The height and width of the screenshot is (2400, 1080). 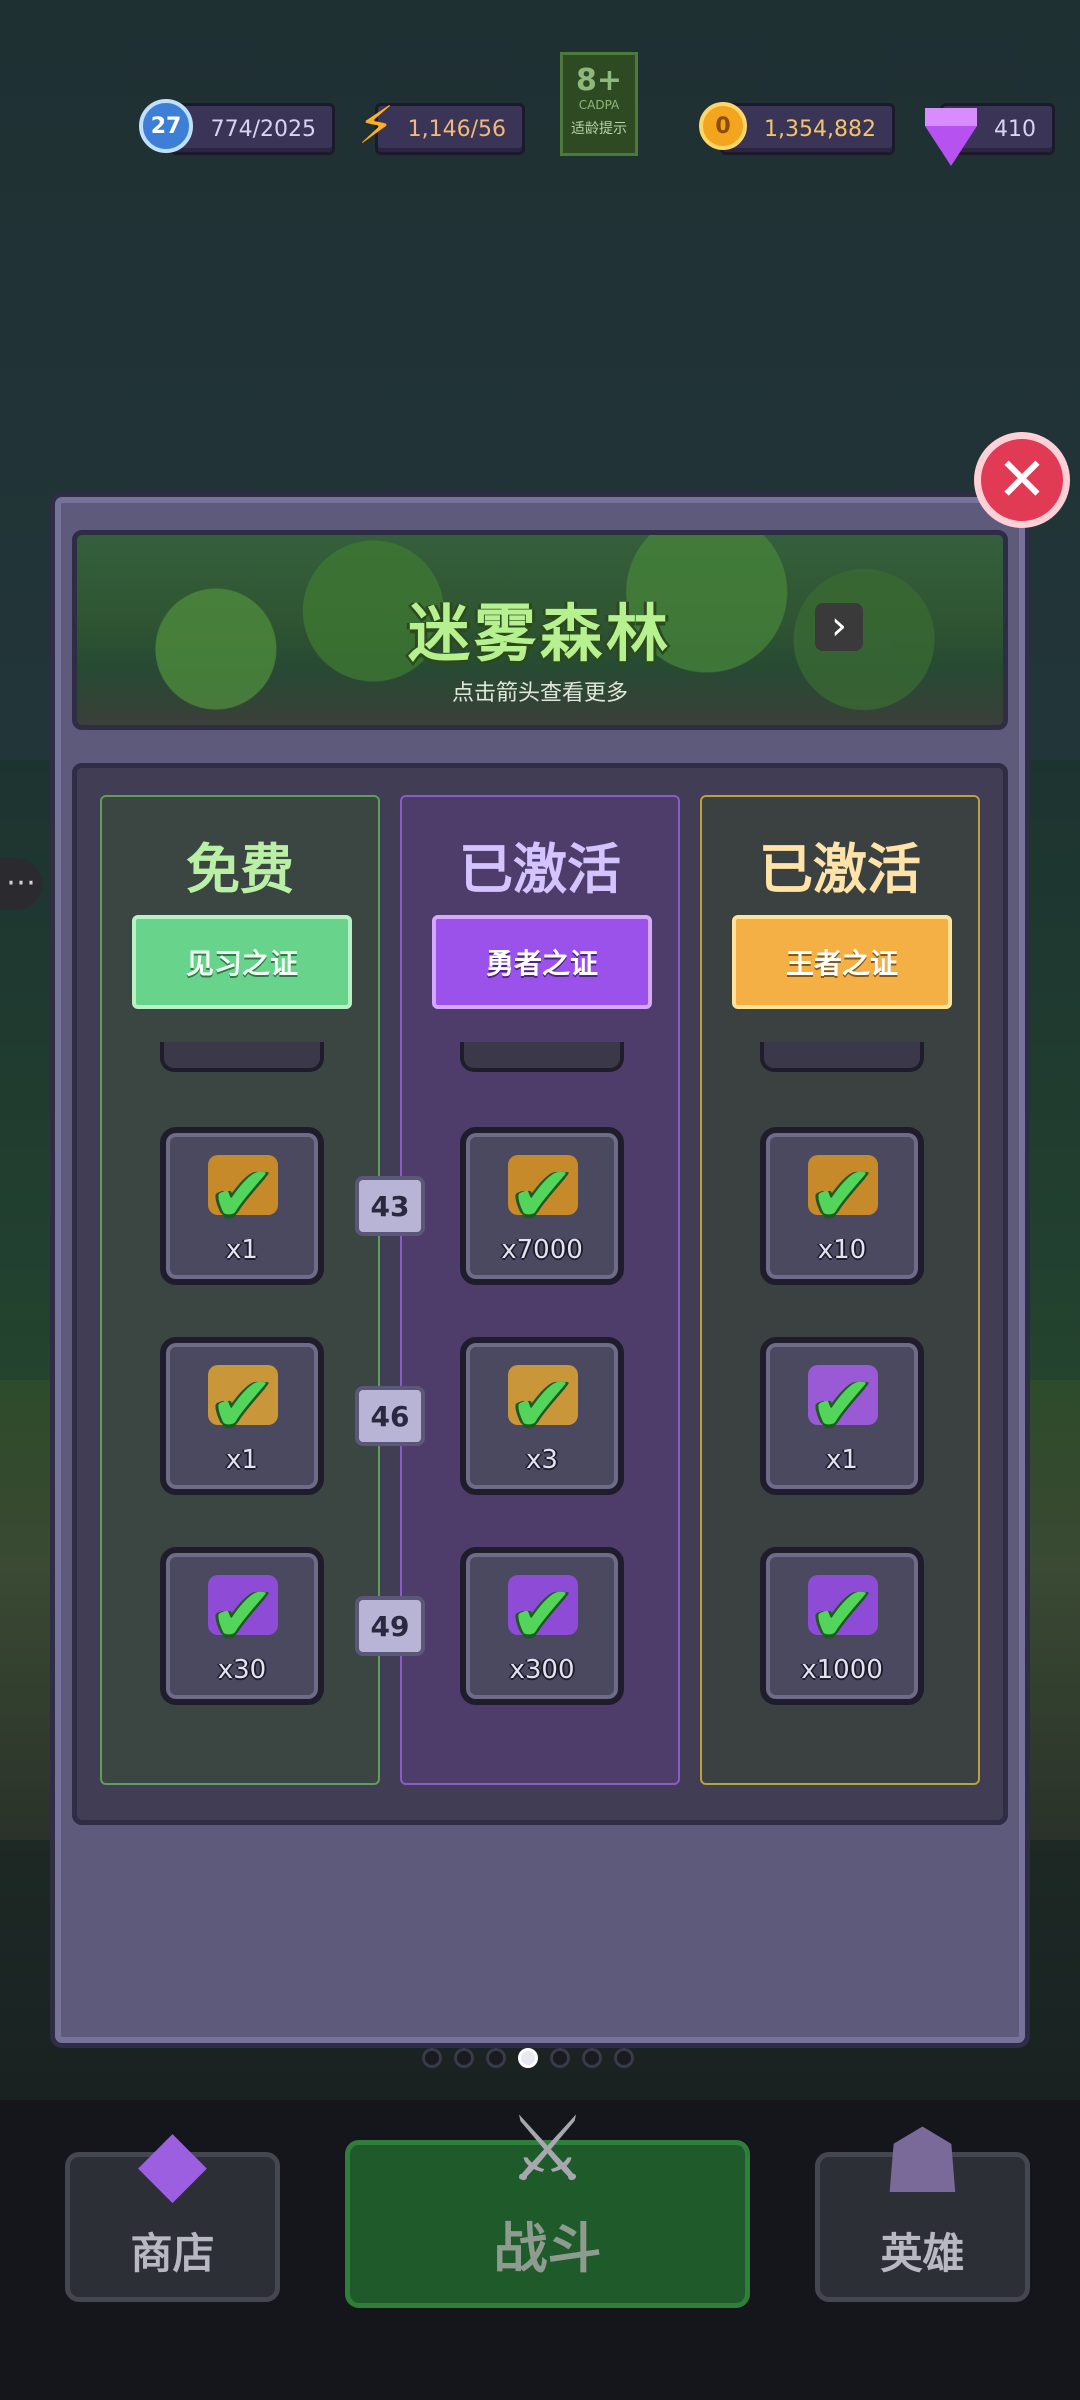 I want to click on age-rating-badge: 8+ CADPA 适龄提示, so click(x=599, y=104).